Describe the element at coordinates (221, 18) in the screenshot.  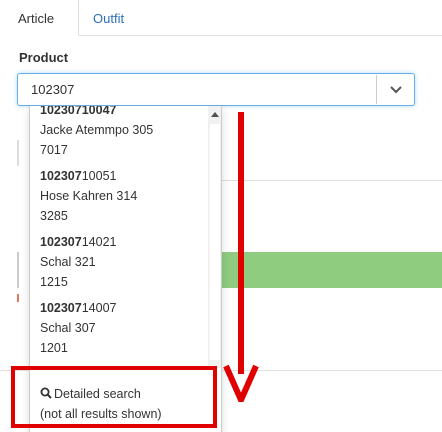
I see `tab-bar: Article Outfit` at that location.